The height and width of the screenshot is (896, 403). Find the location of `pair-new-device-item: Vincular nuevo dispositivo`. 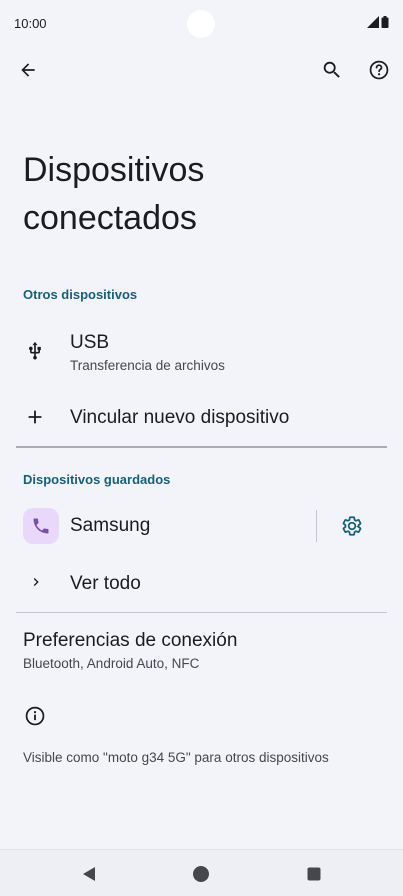

pair-new-device-item: Vincular nuevo dispositivo is located at coordinates (201, 418).